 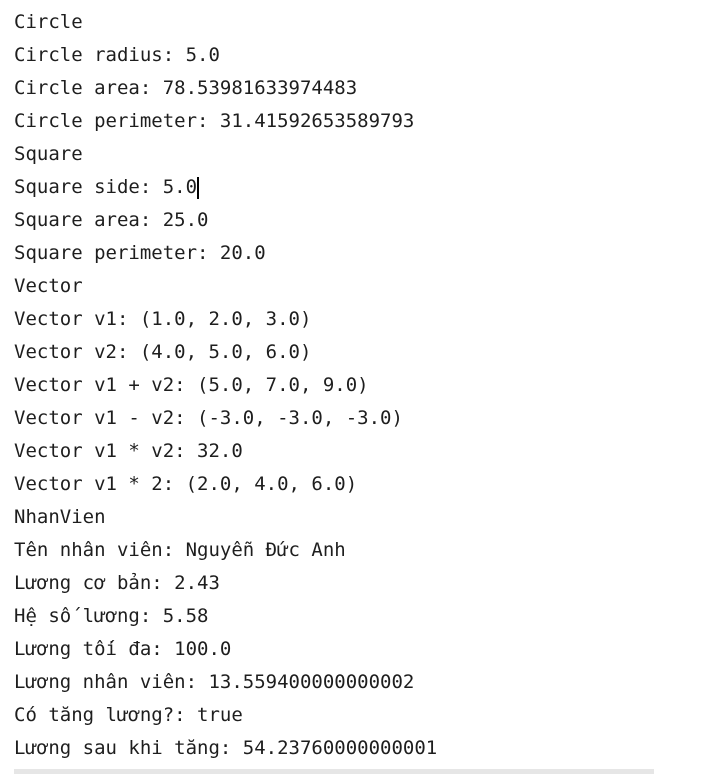 I want to click on console-line: Tên nhân viên: Nguyễn Đức Anh, so click(x=180, y=550).